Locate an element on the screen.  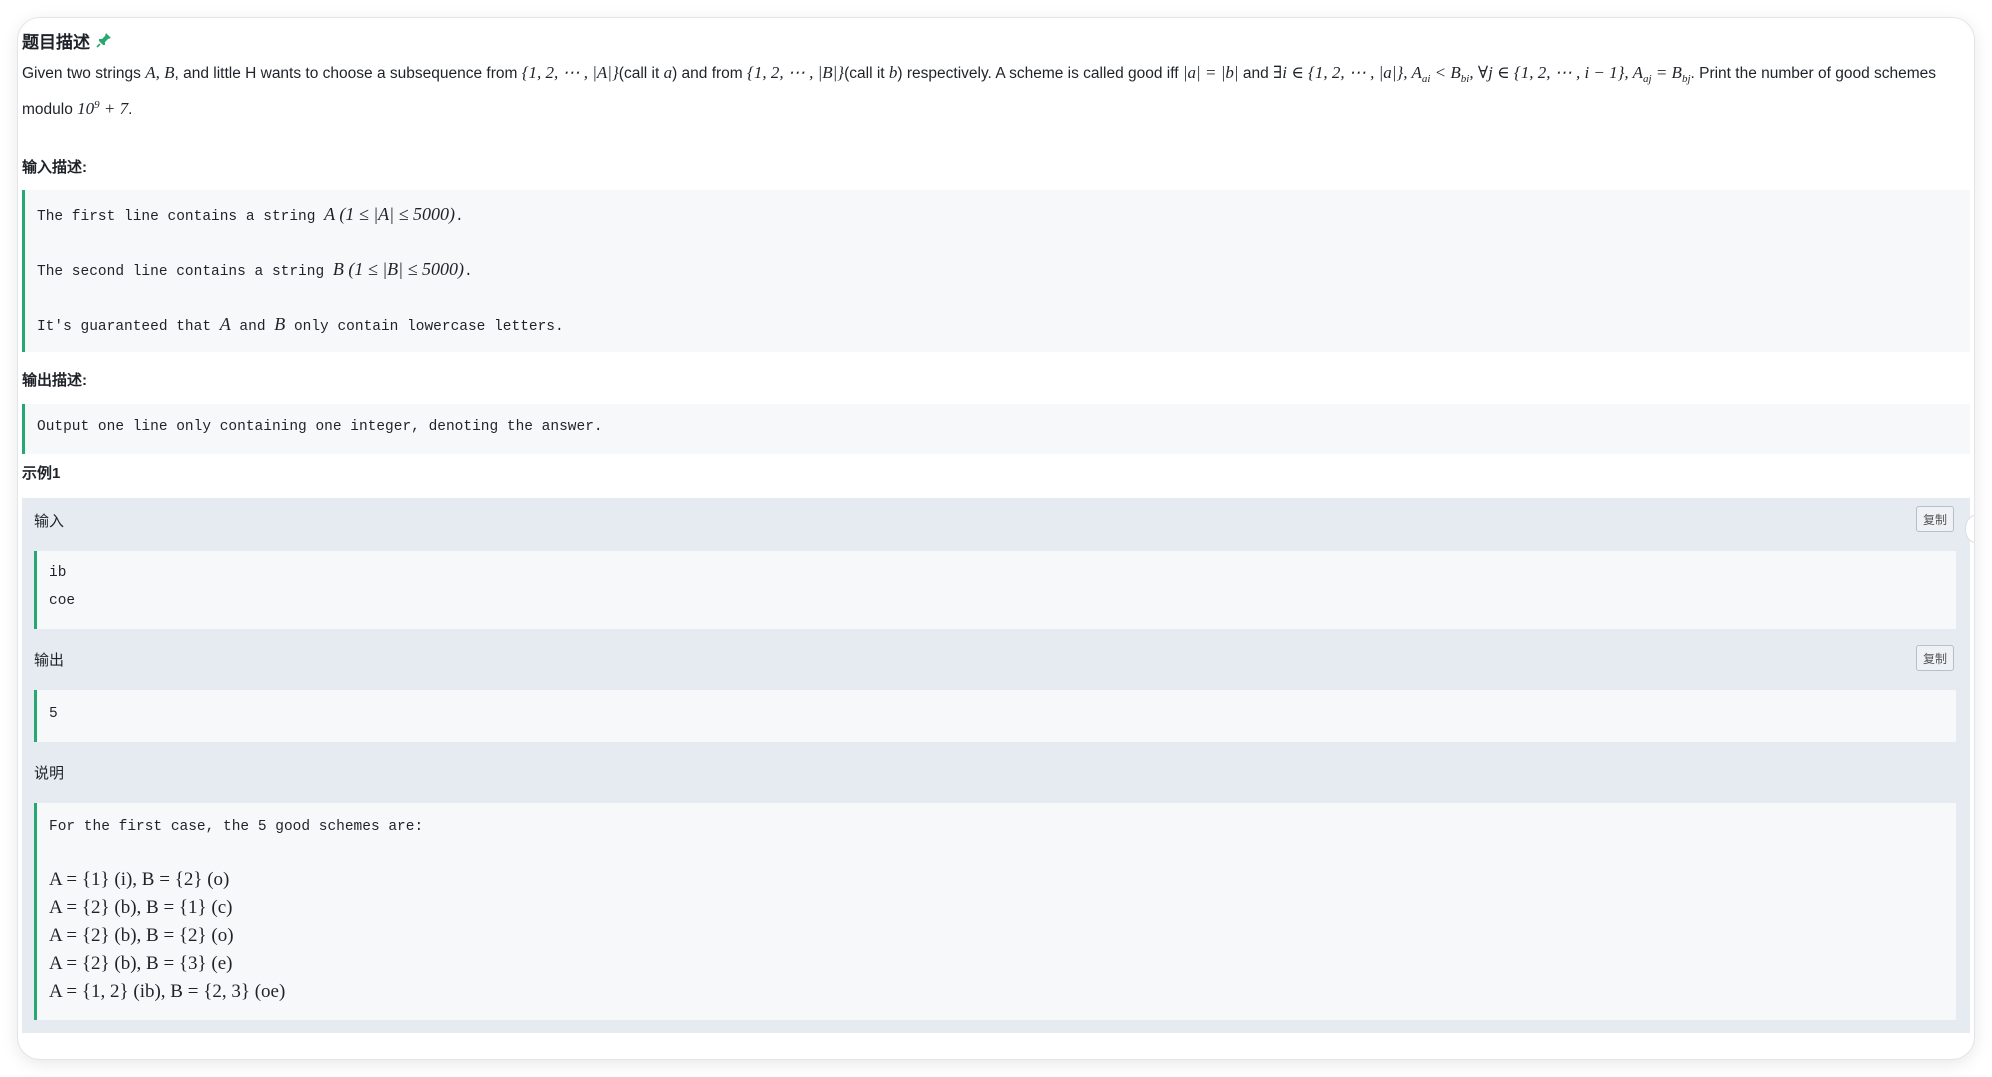
scheme-line: A = {1} (i), B = {2} (o) is located at coordinates (139, 879).